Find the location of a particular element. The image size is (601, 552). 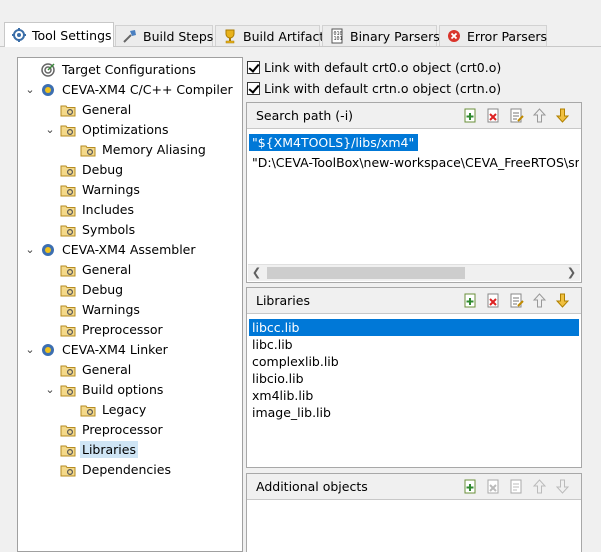

tab-tool-settings: Tool Settings is located at coordinates (59, 34).